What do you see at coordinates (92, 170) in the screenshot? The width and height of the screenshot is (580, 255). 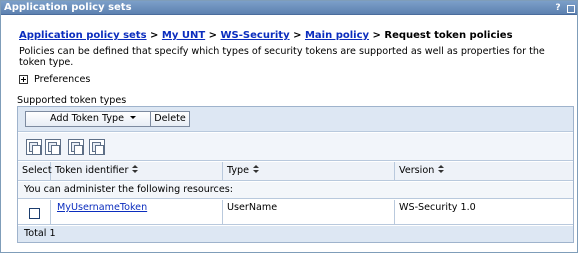 I see `column-header-label: Token identifier` at bounding box center [92, 170].